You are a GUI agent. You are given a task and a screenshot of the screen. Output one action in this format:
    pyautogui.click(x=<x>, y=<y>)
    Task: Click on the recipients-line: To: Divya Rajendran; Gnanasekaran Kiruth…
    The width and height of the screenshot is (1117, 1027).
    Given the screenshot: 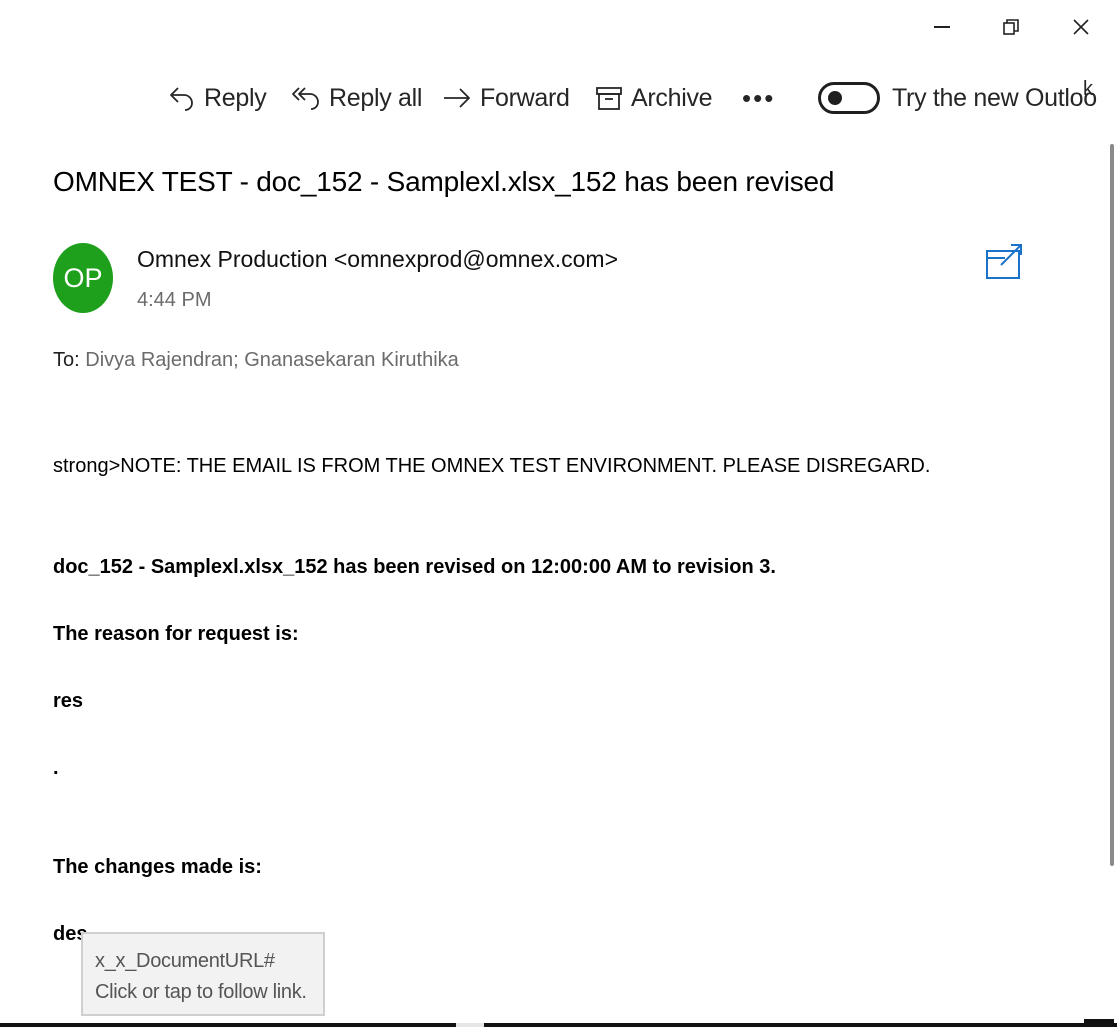 What is the action you would take?
    pyautogui.click(x=256, y=360)
    